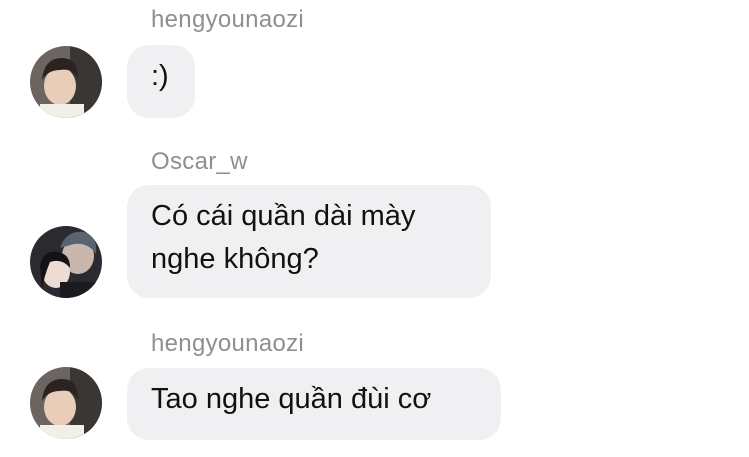 Image resolution: width=749 pixels, height=457 pixels. I want to click on message-text-line: Có cái quần dài mày, so click(283, 216).